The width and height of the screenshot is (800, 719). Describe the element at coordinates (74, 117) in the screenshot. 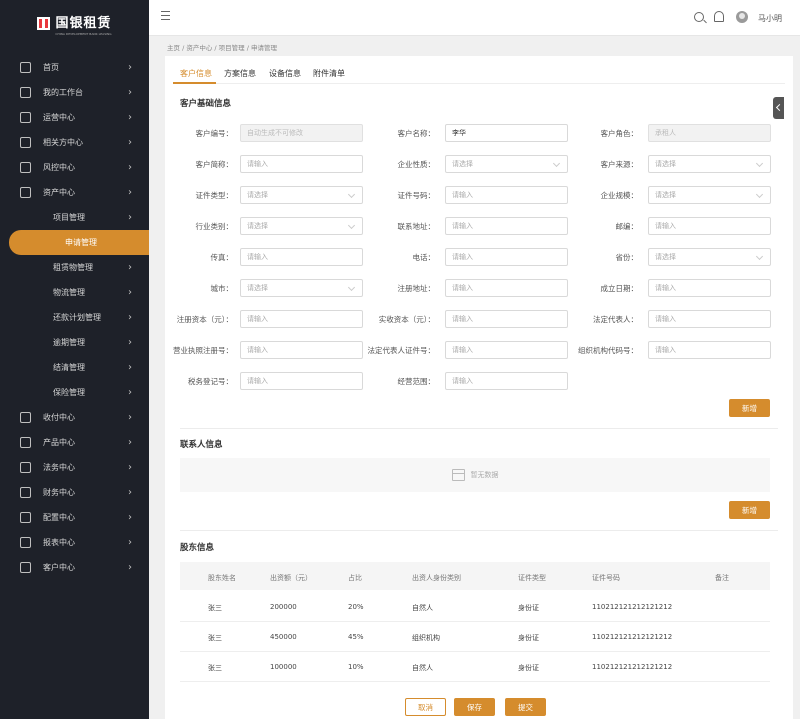

I see `sidebar-item: 运营中心 ›` at that location.